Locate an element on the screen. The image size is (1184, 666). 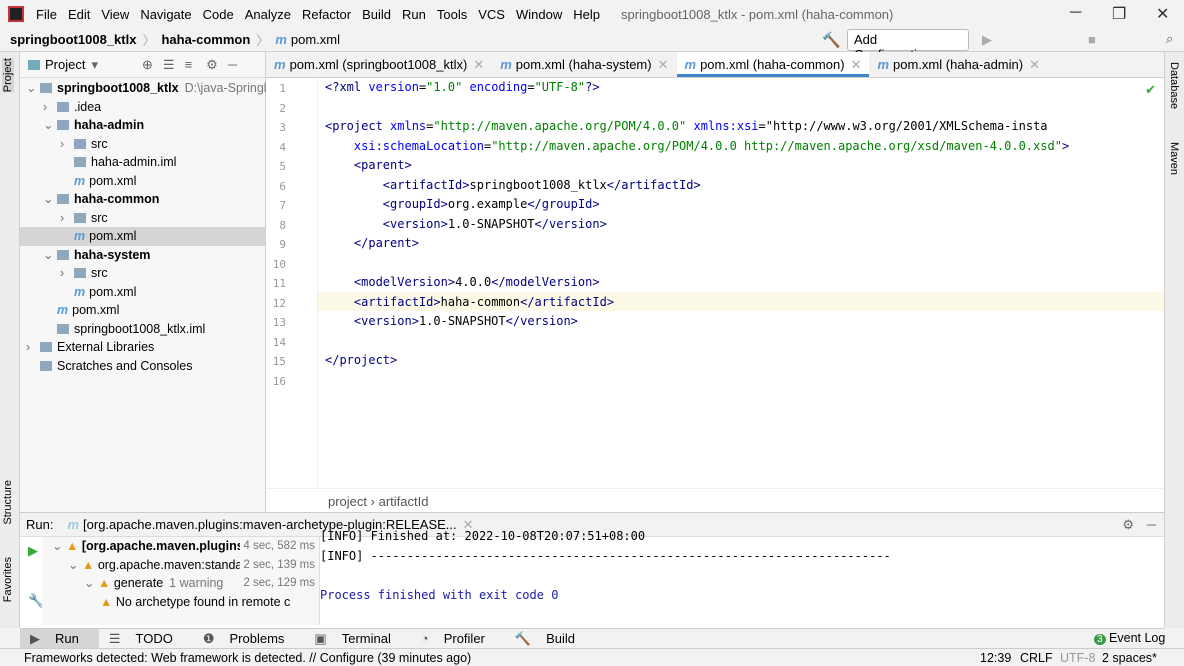
menu-code: Code is located at coordinates (218, 14).